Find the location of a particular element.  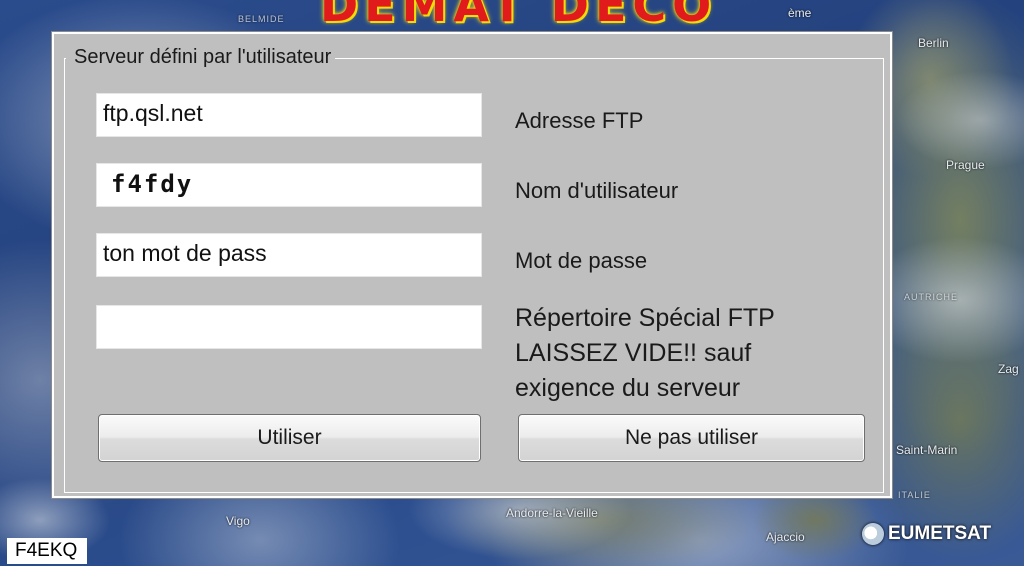

ftp-directory-input is located at coordinates (289, 327).